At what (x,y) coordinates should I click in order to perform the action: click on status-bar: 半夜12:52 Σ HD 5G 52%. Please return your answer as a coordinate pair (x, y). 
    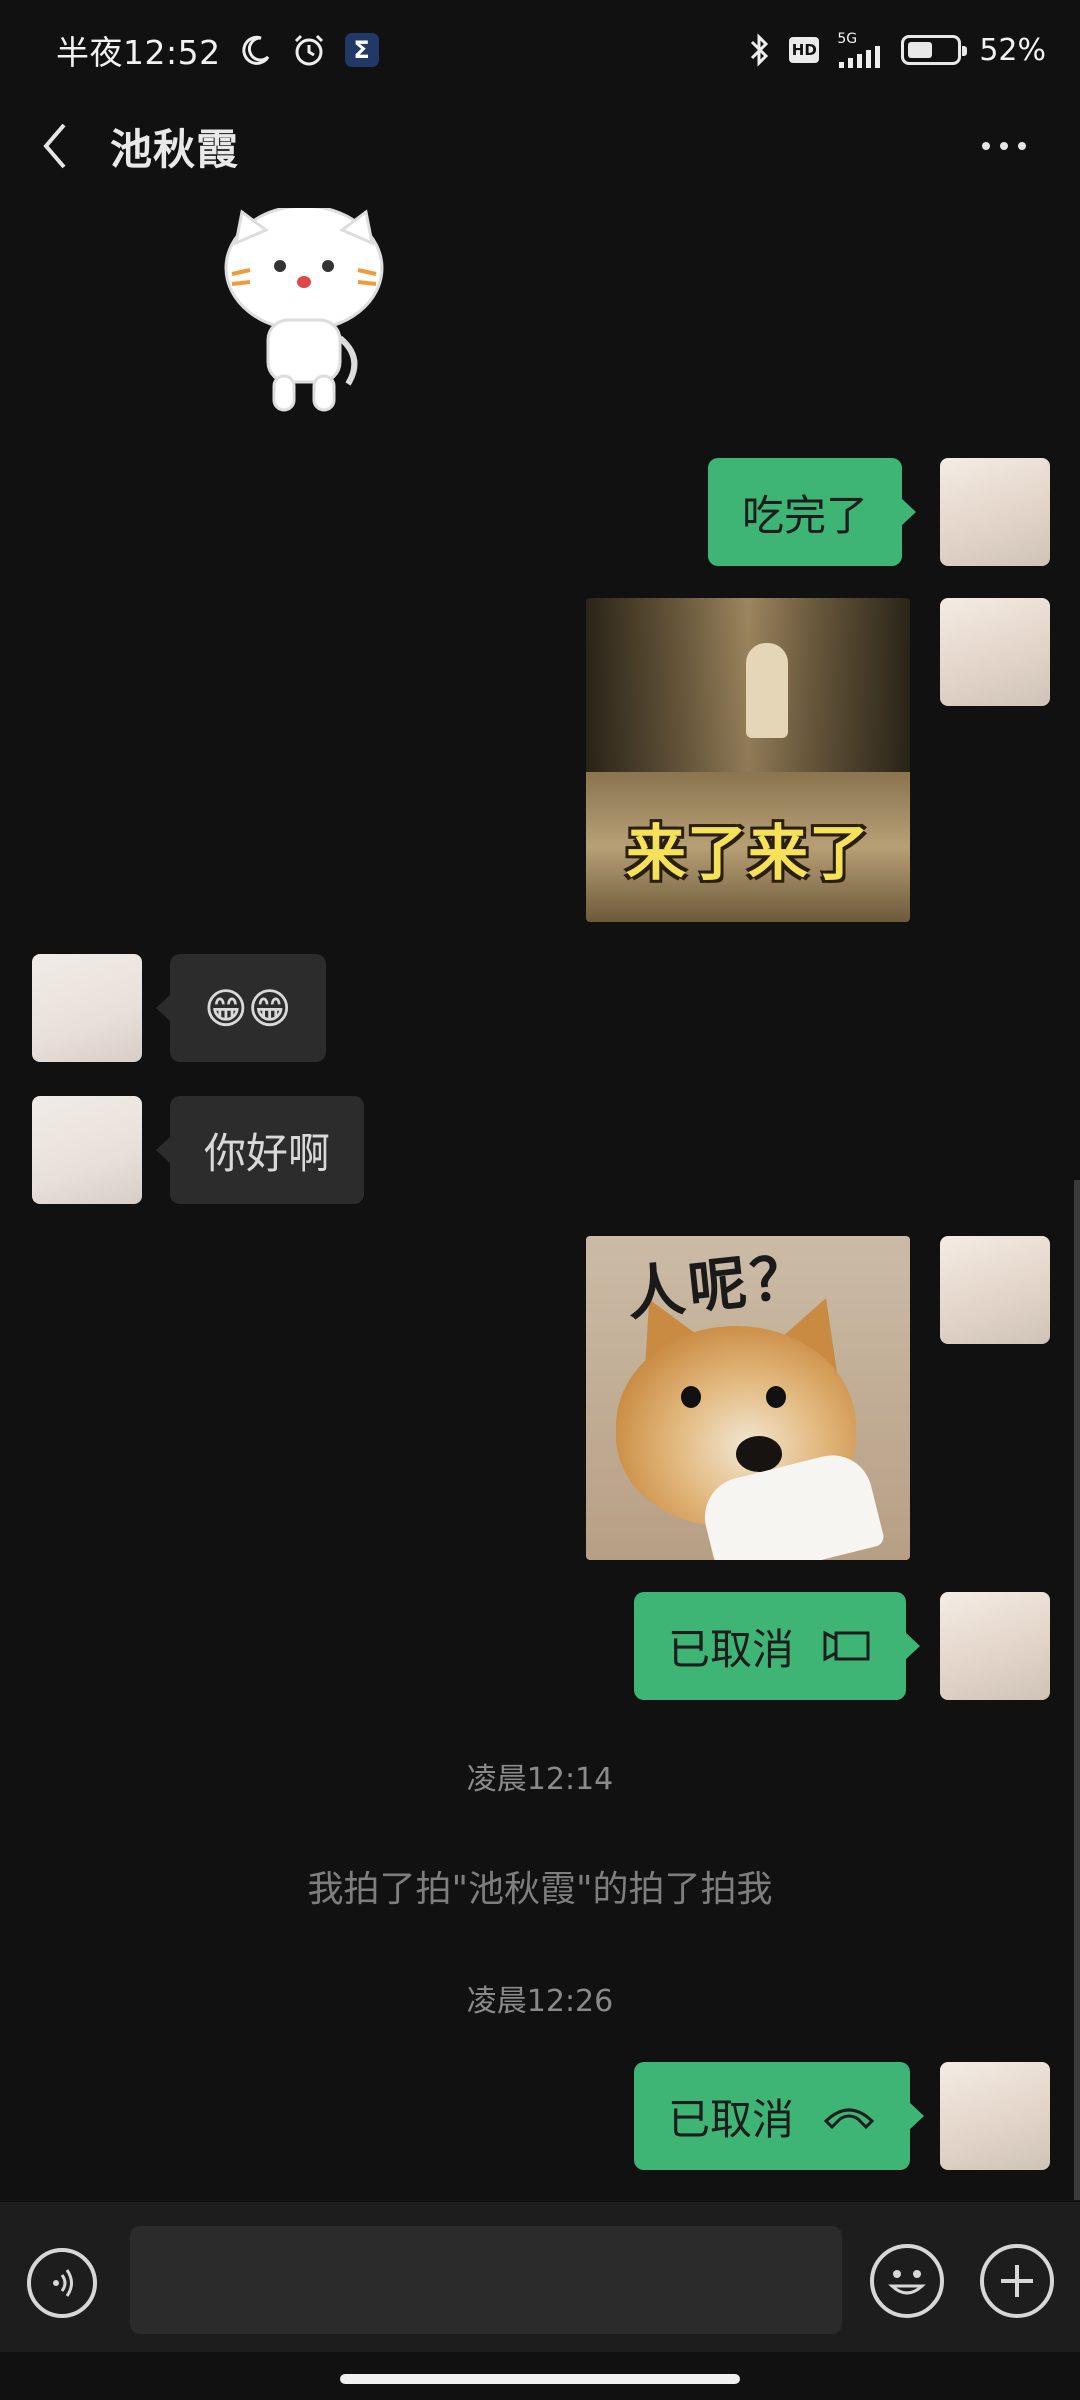
    Looking at the image, I should click on (540, 50).